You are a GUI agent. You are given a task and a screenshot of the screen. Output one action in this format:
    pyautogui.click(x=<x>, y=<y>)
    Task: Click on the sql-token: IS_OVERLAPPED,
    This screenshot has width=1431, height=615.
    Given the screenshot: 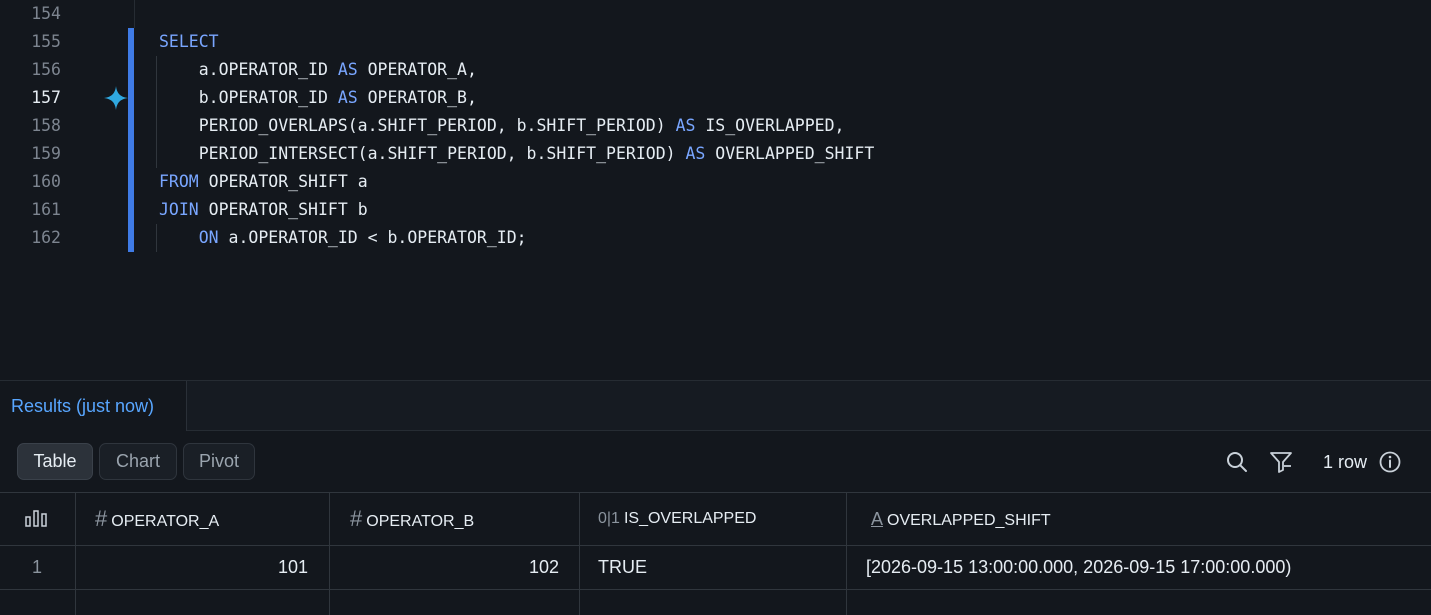 What is the action you would take?
    pyautogui.click(x=770, y=125)
    